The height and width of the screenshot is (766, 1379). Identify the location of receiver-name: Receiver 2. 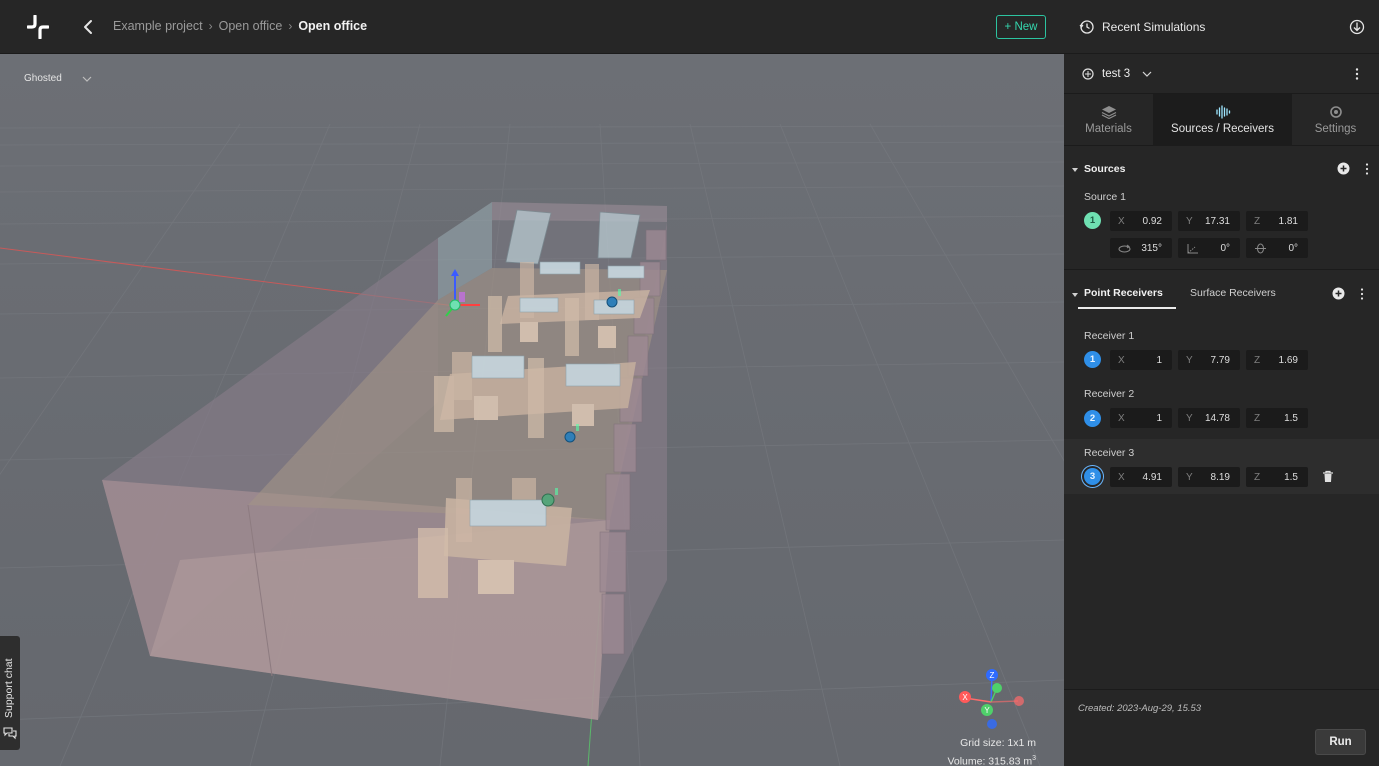
(1109, 394).